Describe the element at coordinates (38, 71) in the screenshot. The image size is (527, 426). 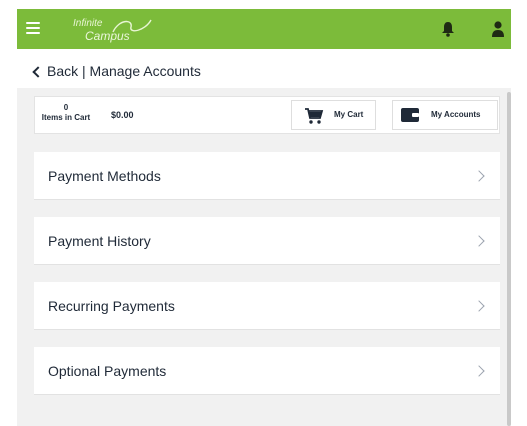
I see `chevron-left-icon` at that location.